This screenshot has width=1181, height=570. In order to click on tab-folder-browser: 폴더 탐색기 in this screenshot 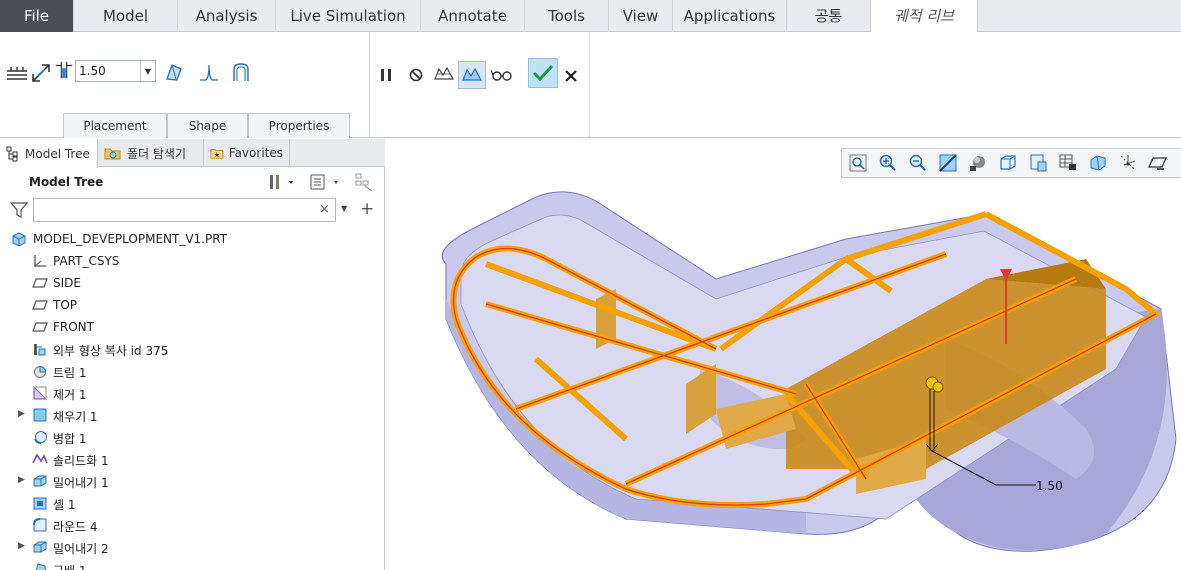, I will do `click(151, 153)`.